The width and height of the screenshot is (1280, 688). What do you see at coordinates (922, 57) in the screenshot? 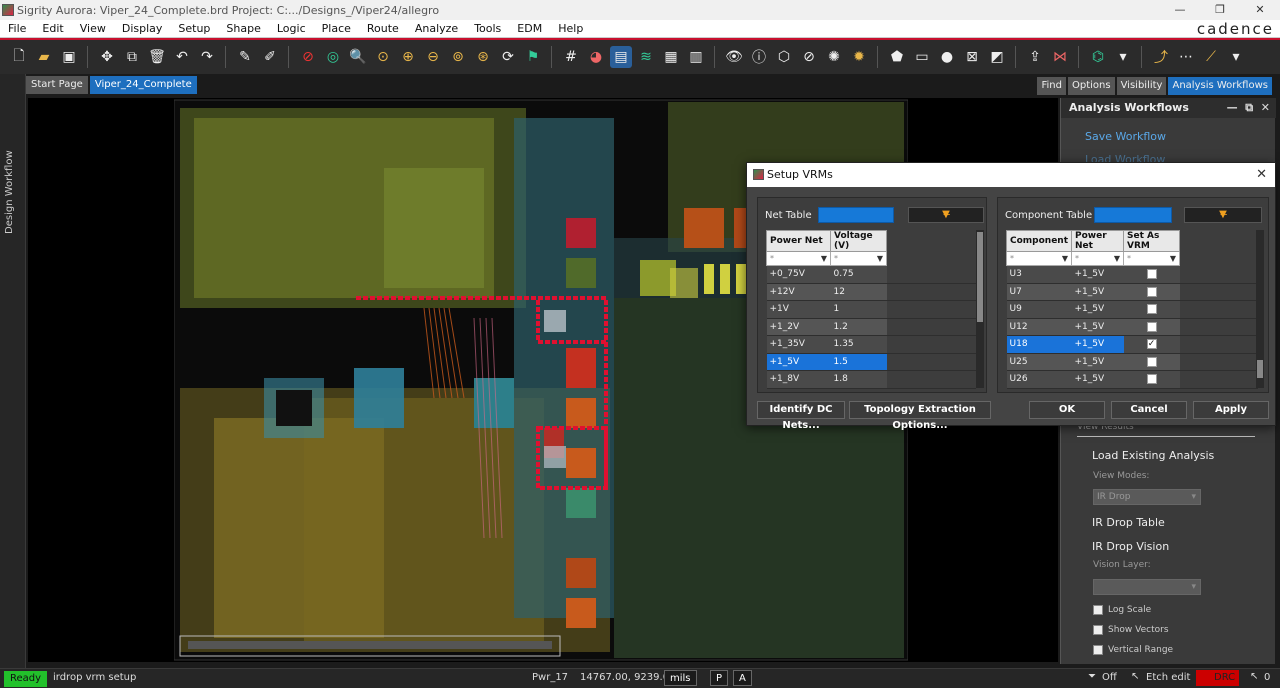
I see `shape-rect-icon: ▭` at bounding box center [922, 57].